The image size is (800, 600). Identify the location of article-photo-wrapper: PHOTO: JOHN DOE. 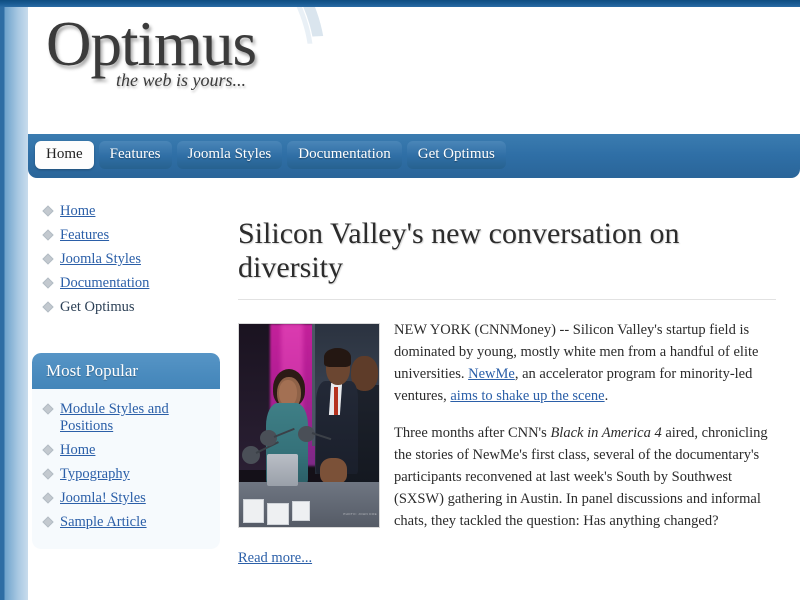
(309, 425).